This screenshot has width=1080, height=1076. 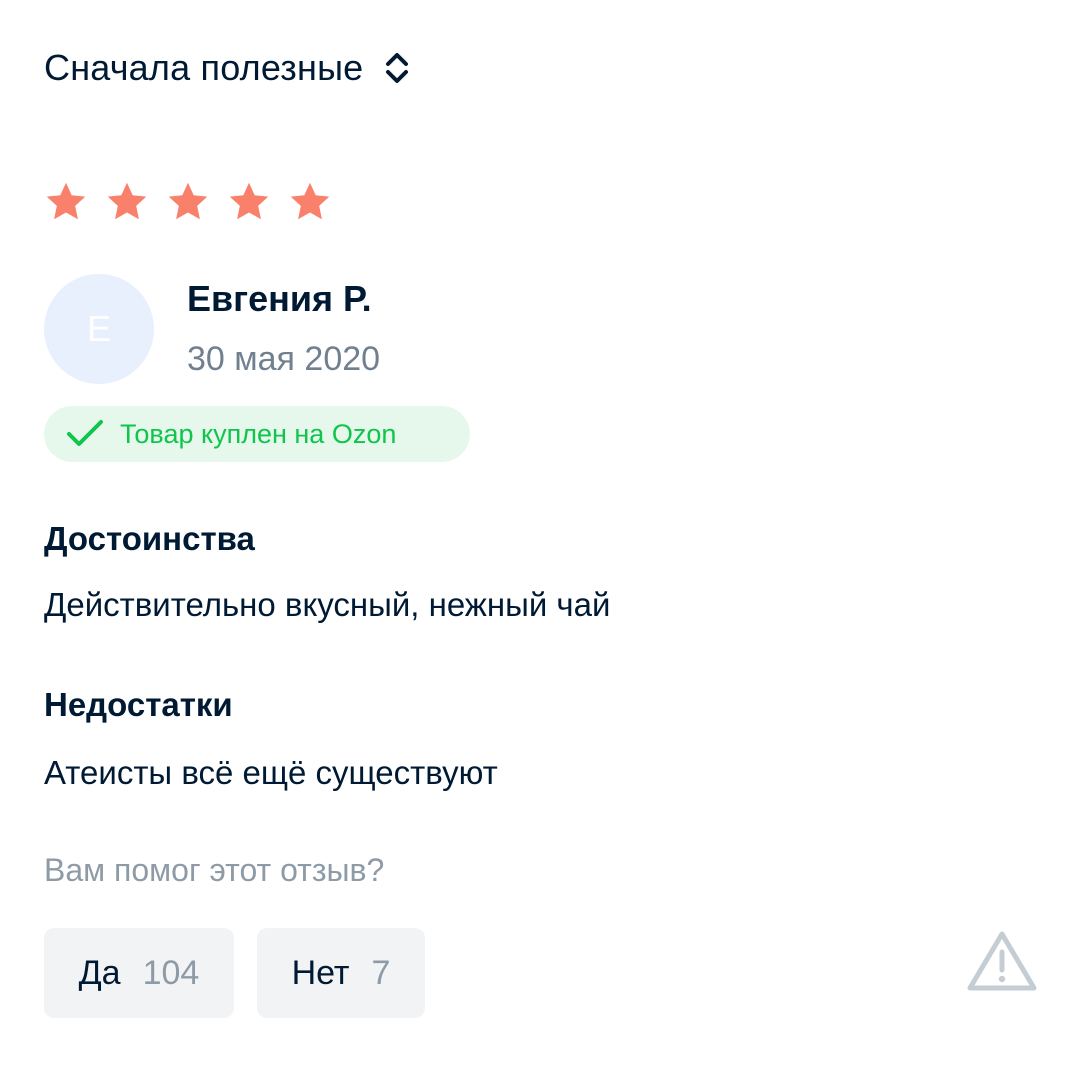 I want to click on verified-text: Товар куплен на Ozon, so click(x=258, y=433).